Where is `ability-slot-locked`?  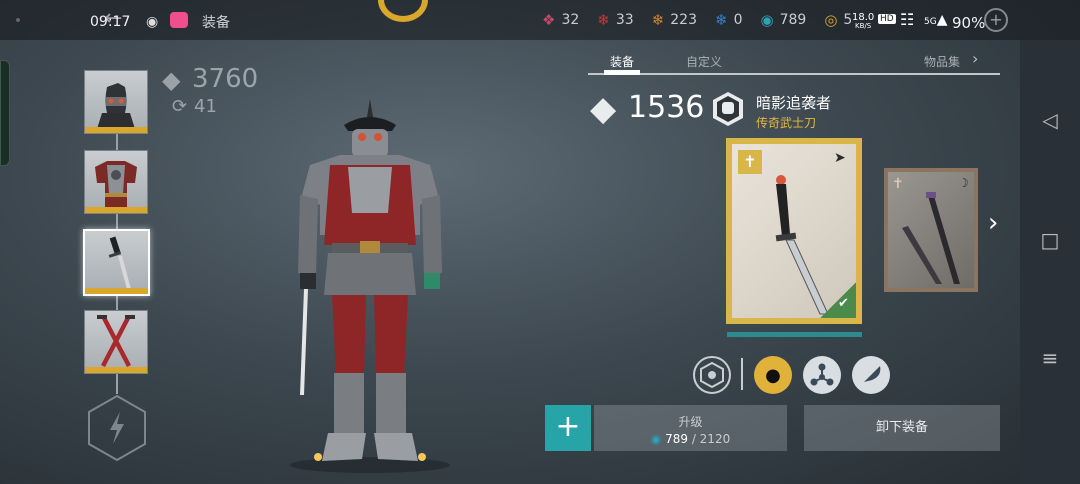 ability-slot-locked is located at coordinates (117, 428).